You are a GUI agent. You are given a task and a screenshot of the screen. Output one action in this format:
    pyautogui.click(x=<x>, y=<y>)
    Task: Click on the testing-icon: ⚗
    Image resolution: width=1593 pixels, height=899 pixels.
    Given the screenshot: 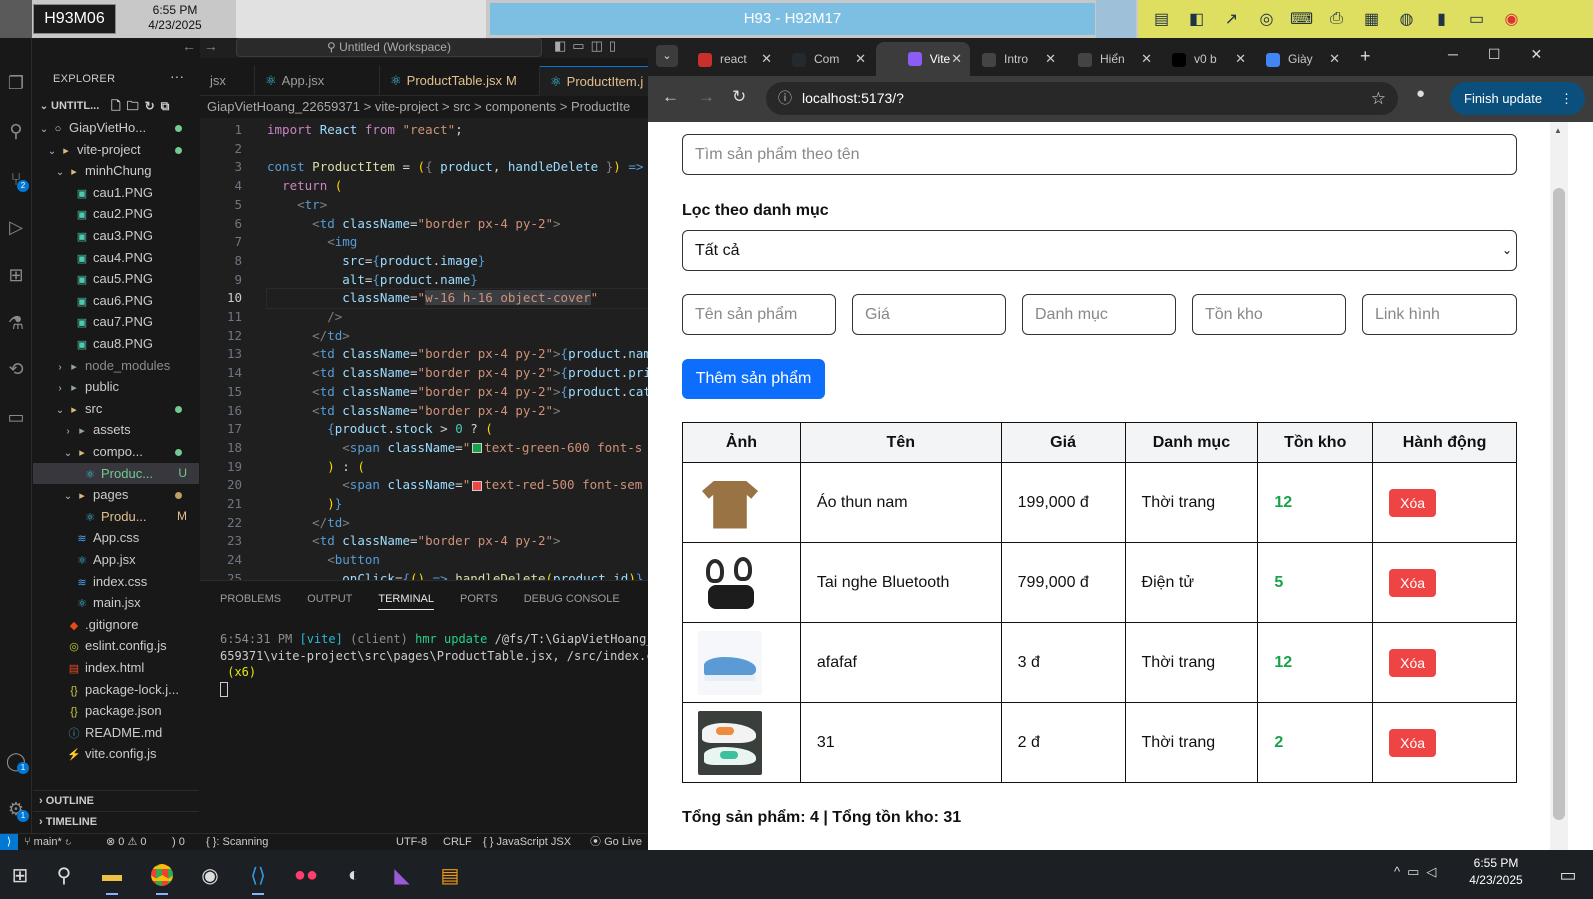 What is the action you would take?
    pyautogui.click(x=16, y=323)
    